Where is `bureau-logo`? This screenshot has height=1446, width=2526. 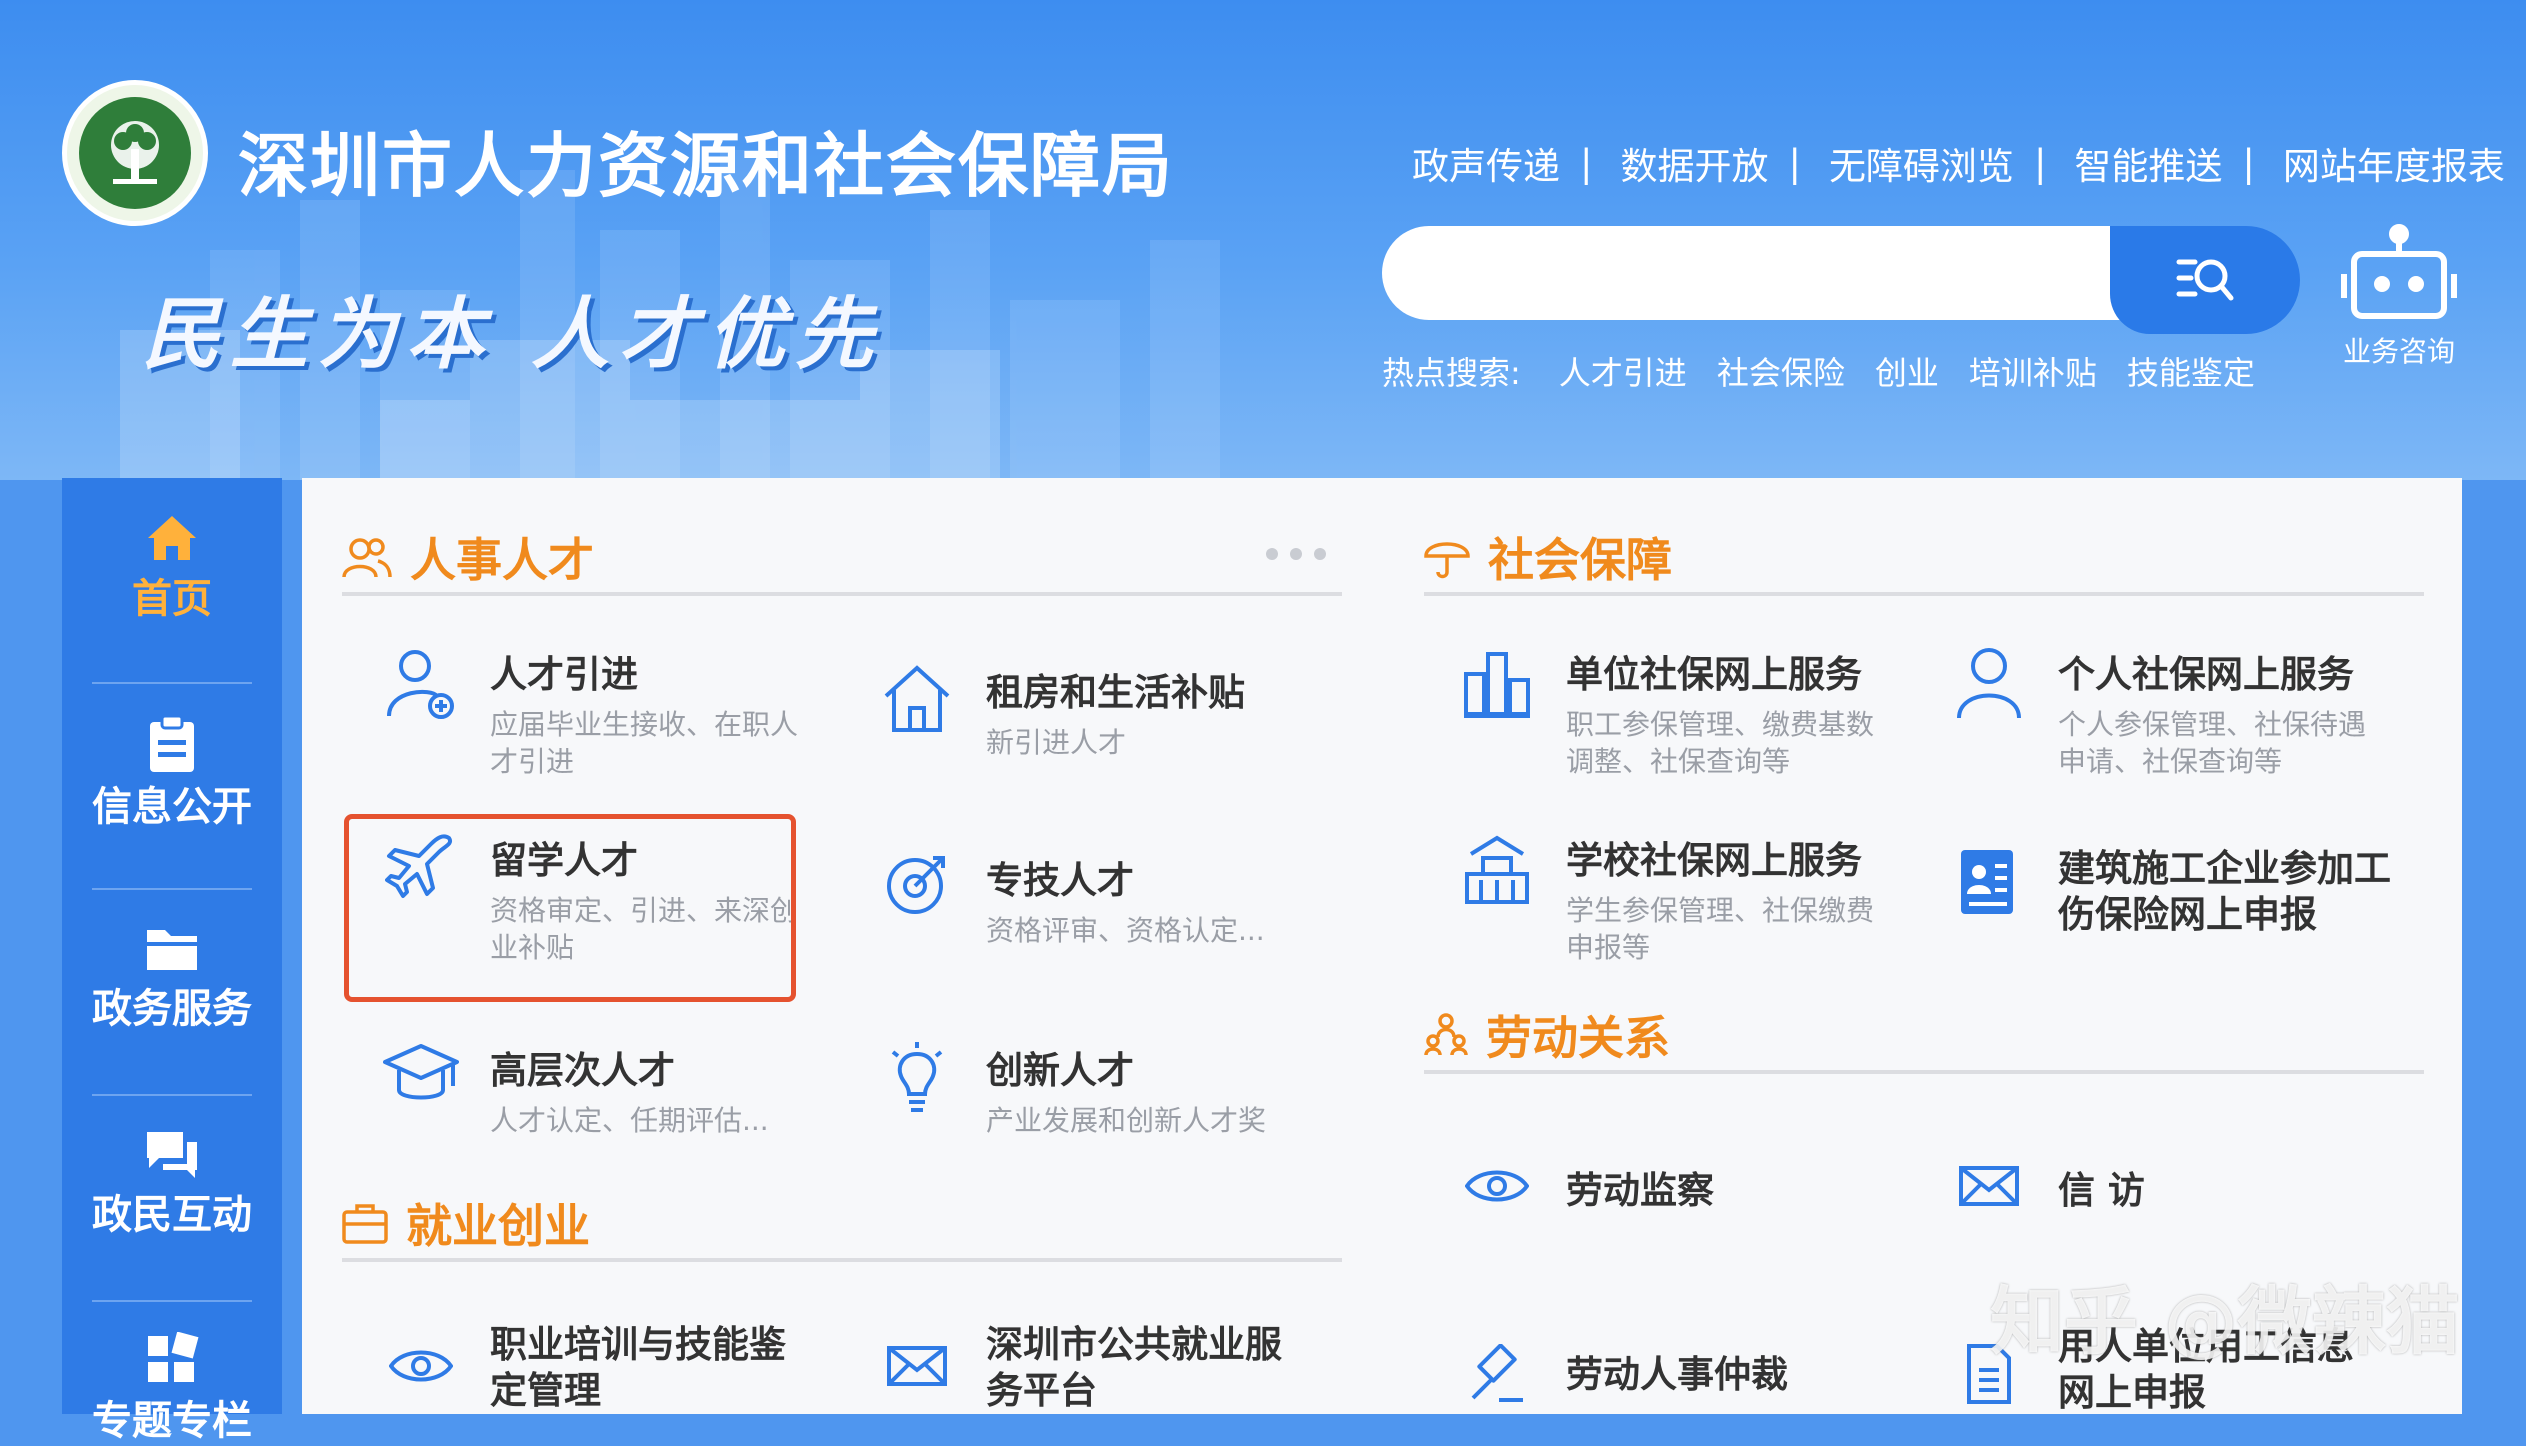 bureau-logo is located at coordinates (135, 153).